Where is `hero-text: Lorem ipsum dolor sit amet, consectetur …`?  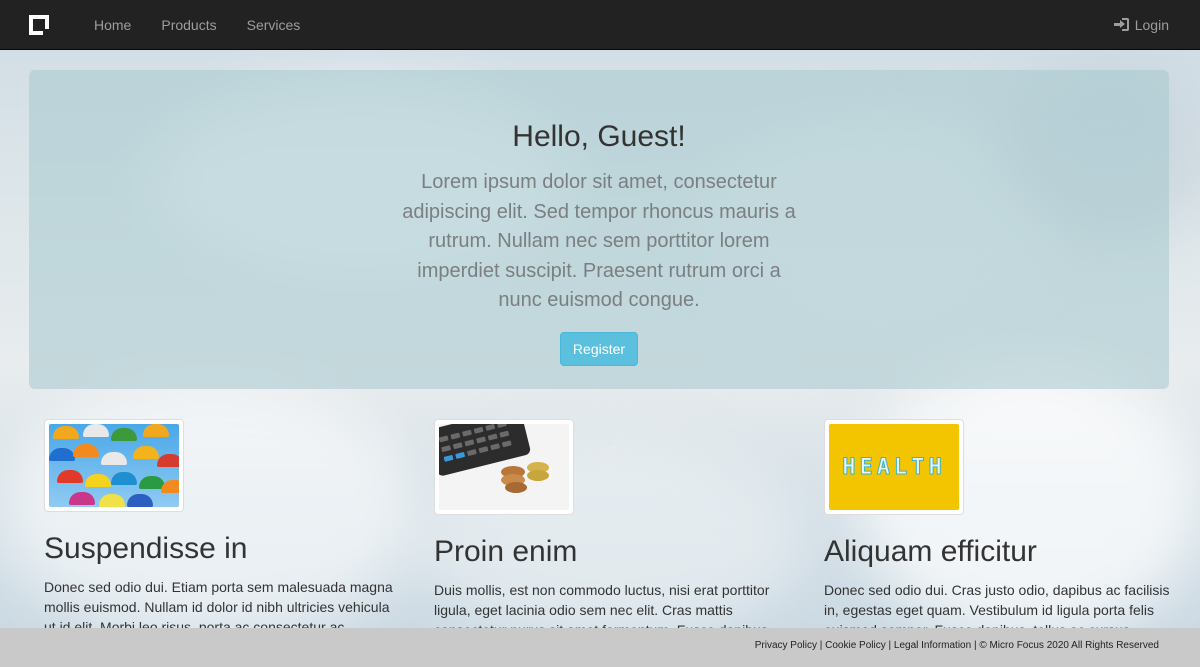
hero-text: Lorem ipsum dolor sit amet, consectetur … is located at coordinates (599, 241).